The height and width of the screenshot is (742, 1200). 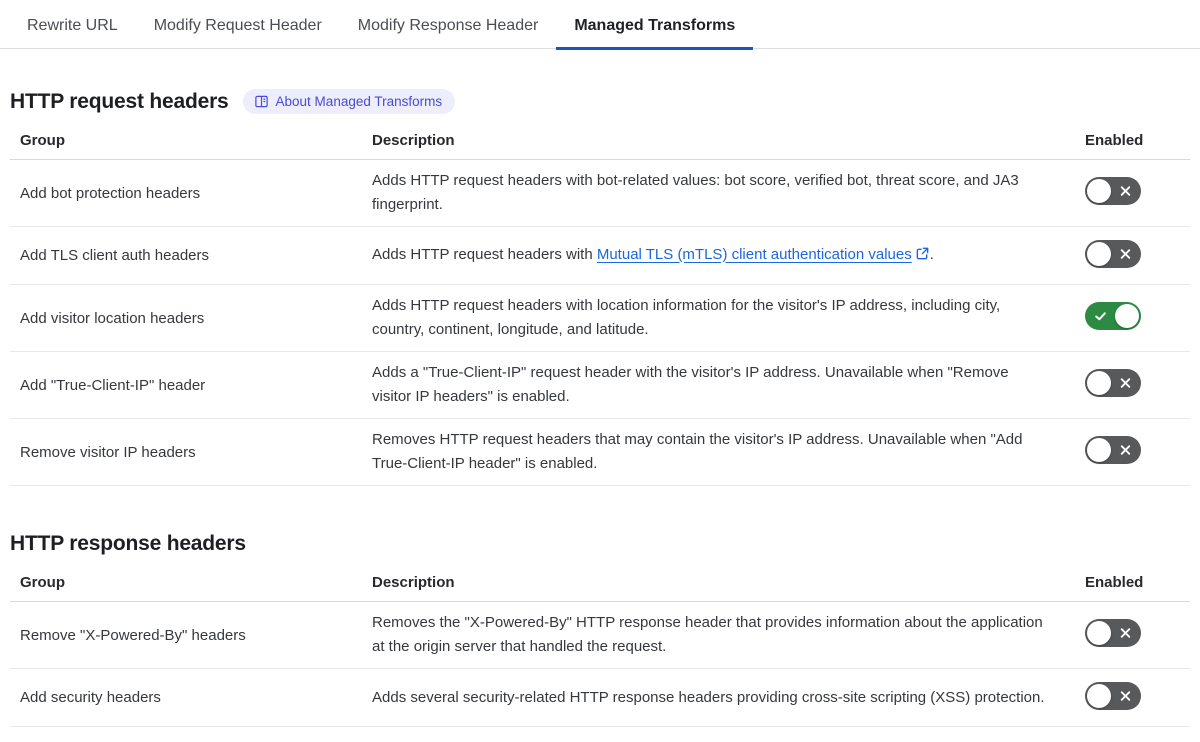 I want to click on tab-managed-transforms: Managed Transforms, so click(x=655, y=29).